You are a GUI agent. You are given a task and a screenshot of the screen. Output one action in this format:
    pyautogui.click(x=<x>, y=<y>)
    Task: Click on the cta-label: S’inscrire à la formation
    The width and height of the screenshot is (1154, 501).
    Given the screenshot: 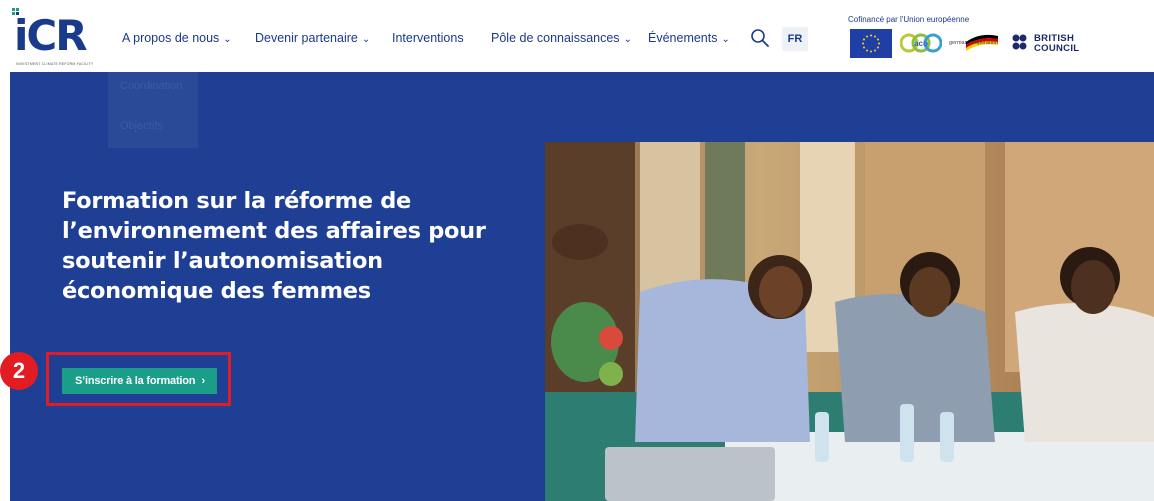 What is the action you would take?
    pyautogui.click(x=135, y=381)
    